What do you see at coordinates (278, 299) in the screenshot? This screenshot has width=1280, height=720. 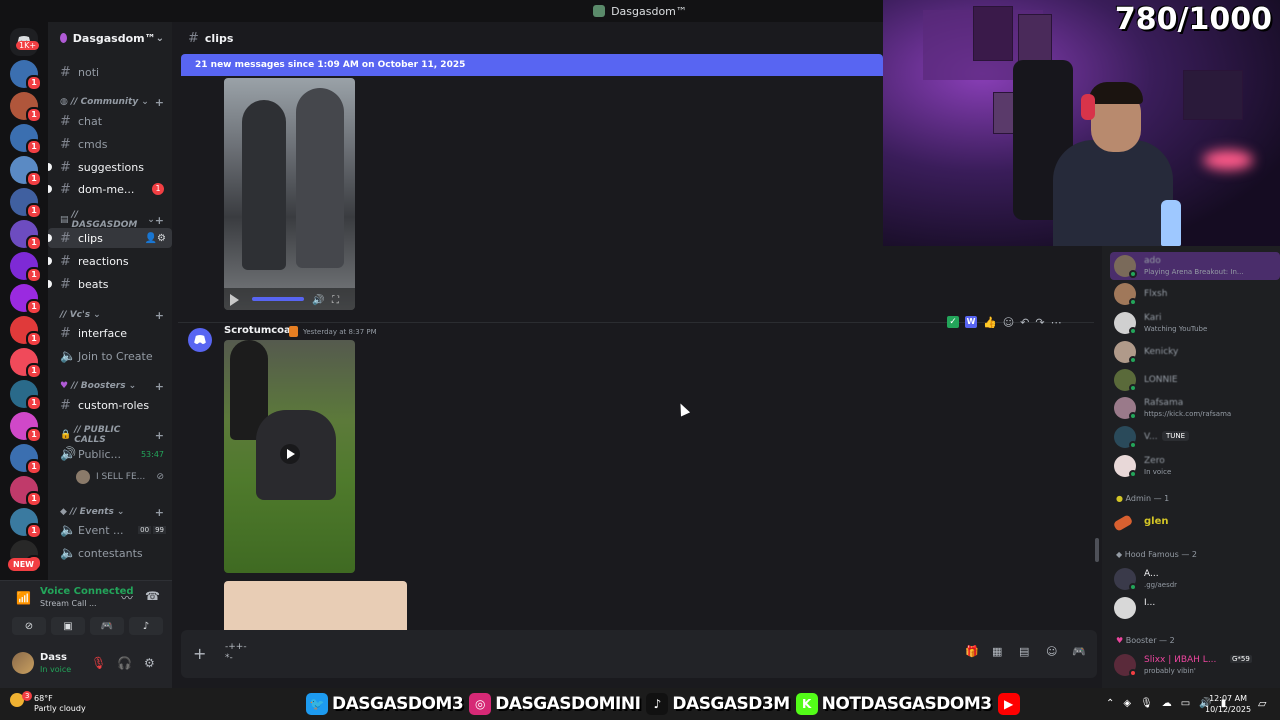 I see `progress-bar` at bounding box center [278, 299].